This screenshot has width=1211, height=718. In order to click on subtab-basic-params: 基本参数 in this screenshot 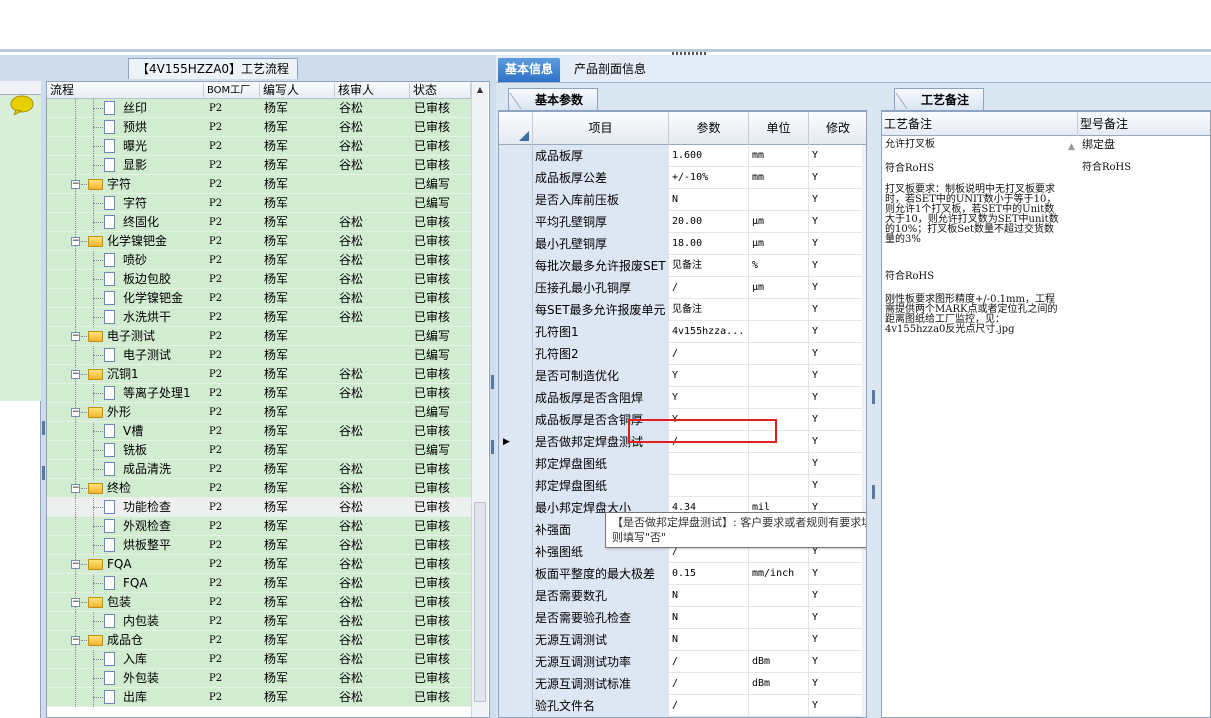, I will do `click(553, 99)`.